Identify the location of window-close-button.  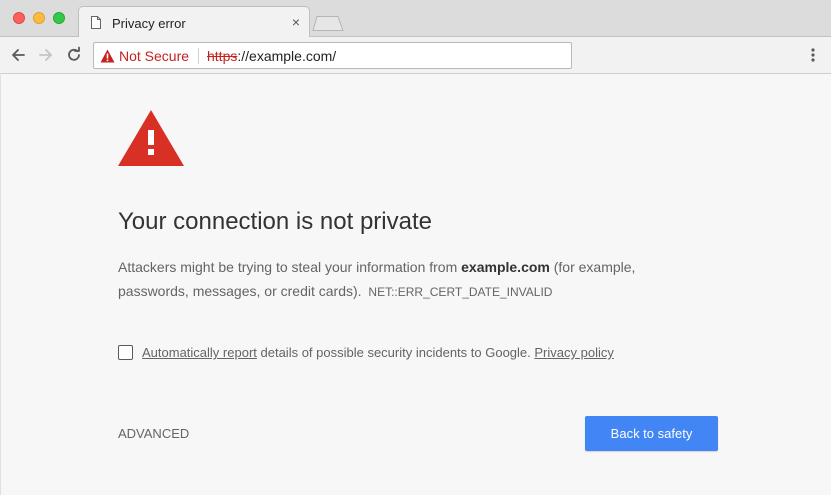
(19, 18).